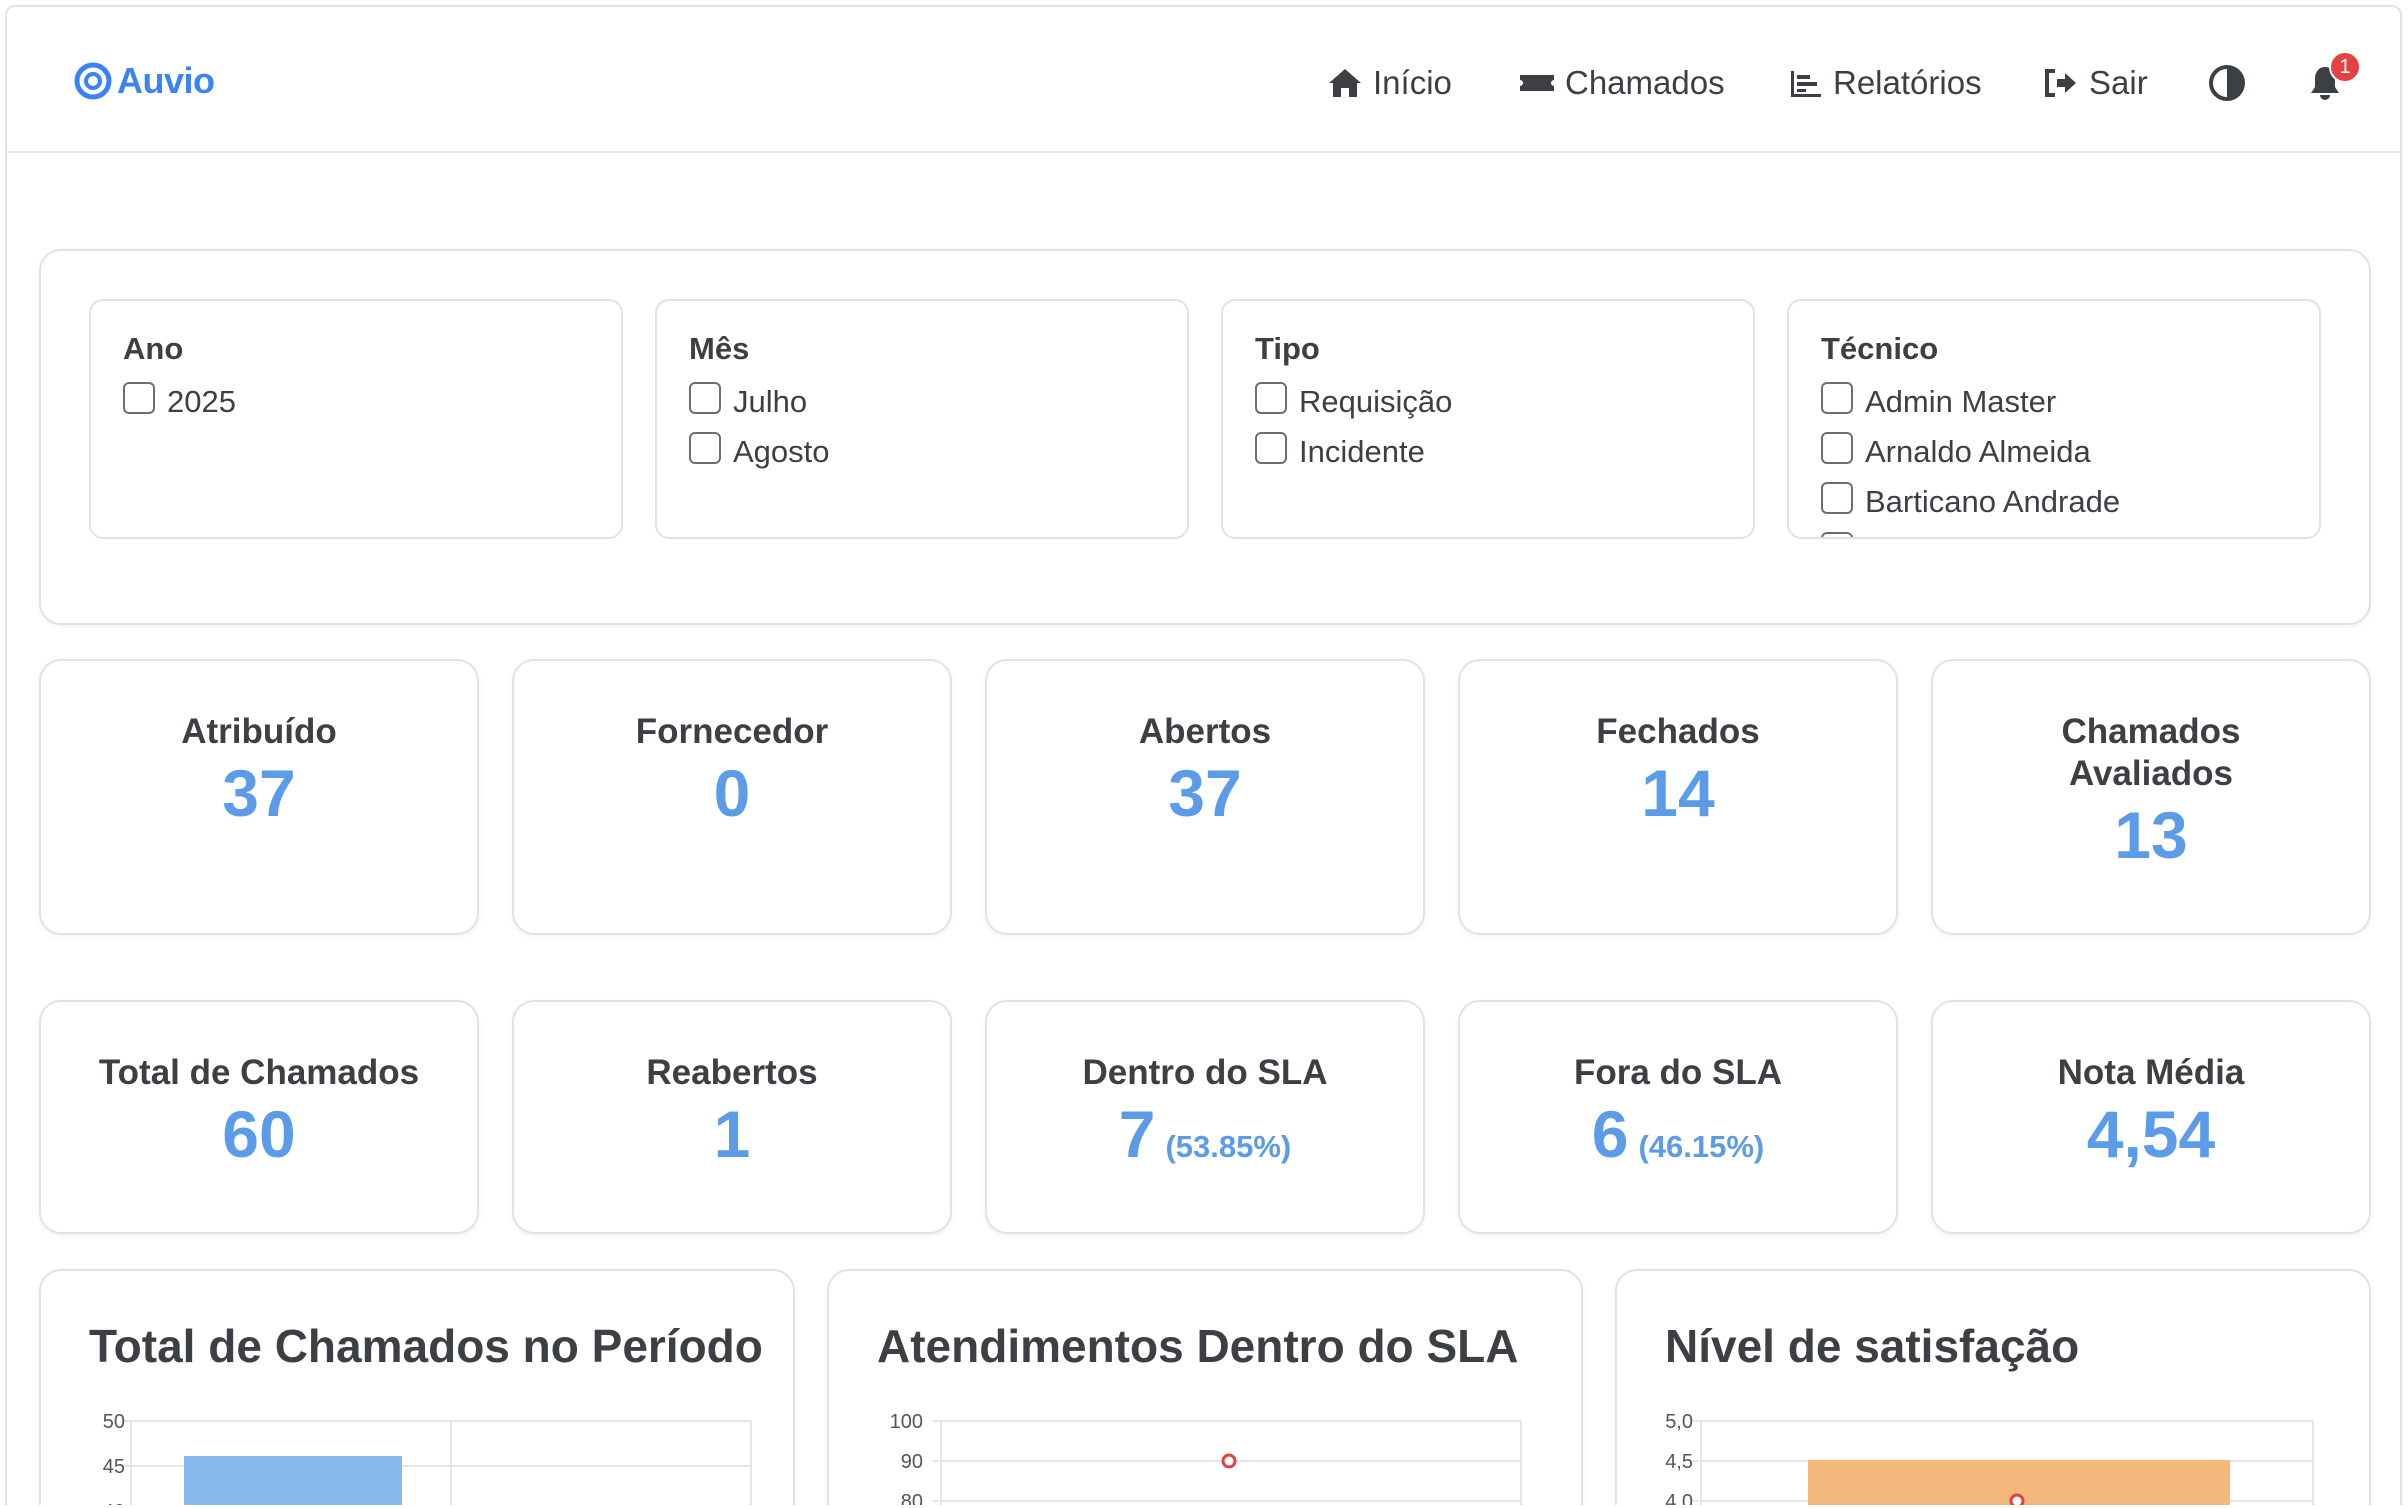 This screenshot has width=2408, height=1508. I want to click on filter-option-label: Barticano Andrade, so click(1993, 501).